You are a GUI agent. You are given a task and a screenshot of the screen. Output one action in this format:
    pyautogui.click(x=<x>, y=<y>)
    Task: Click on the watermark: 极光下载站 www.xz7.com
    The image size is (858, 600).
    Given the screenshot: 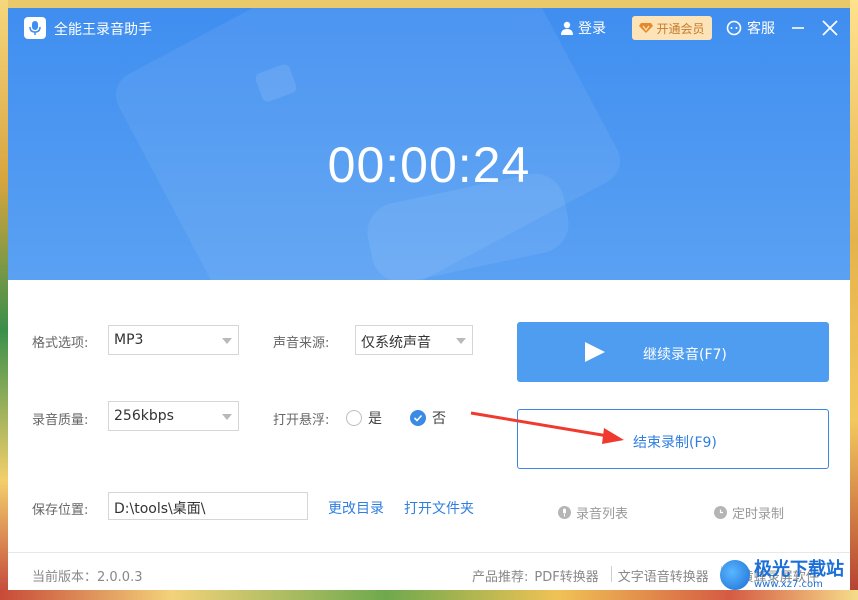 What is the action you would take?
    pyautogui.click(x=782, y=575)
    